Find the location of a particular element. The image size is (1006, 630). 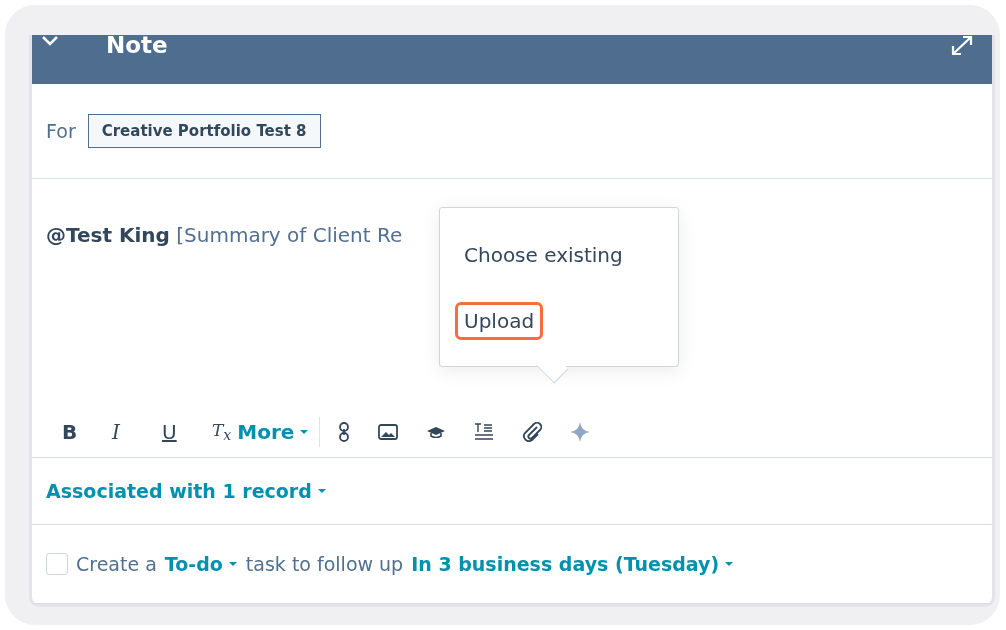

bold-button: B is located at coordinates (79, 432).